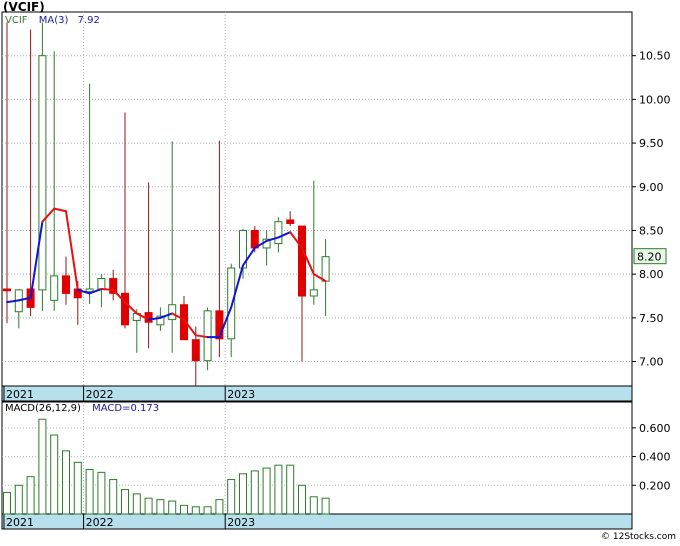 The image size is (680, 546). Describe the element at coordinates (651, 318) in the screenshot. I see `price-tick-label: 7.50` at that location.